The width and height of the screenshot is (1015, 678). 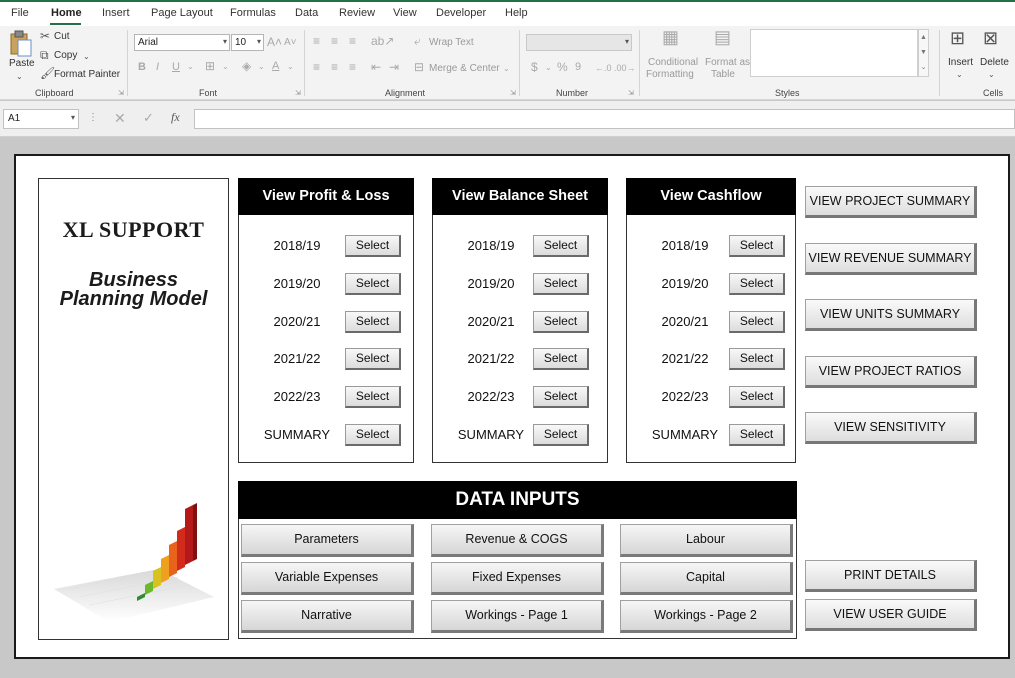 I want to click on tab-developer: Developer, so click(x=461, y=13).